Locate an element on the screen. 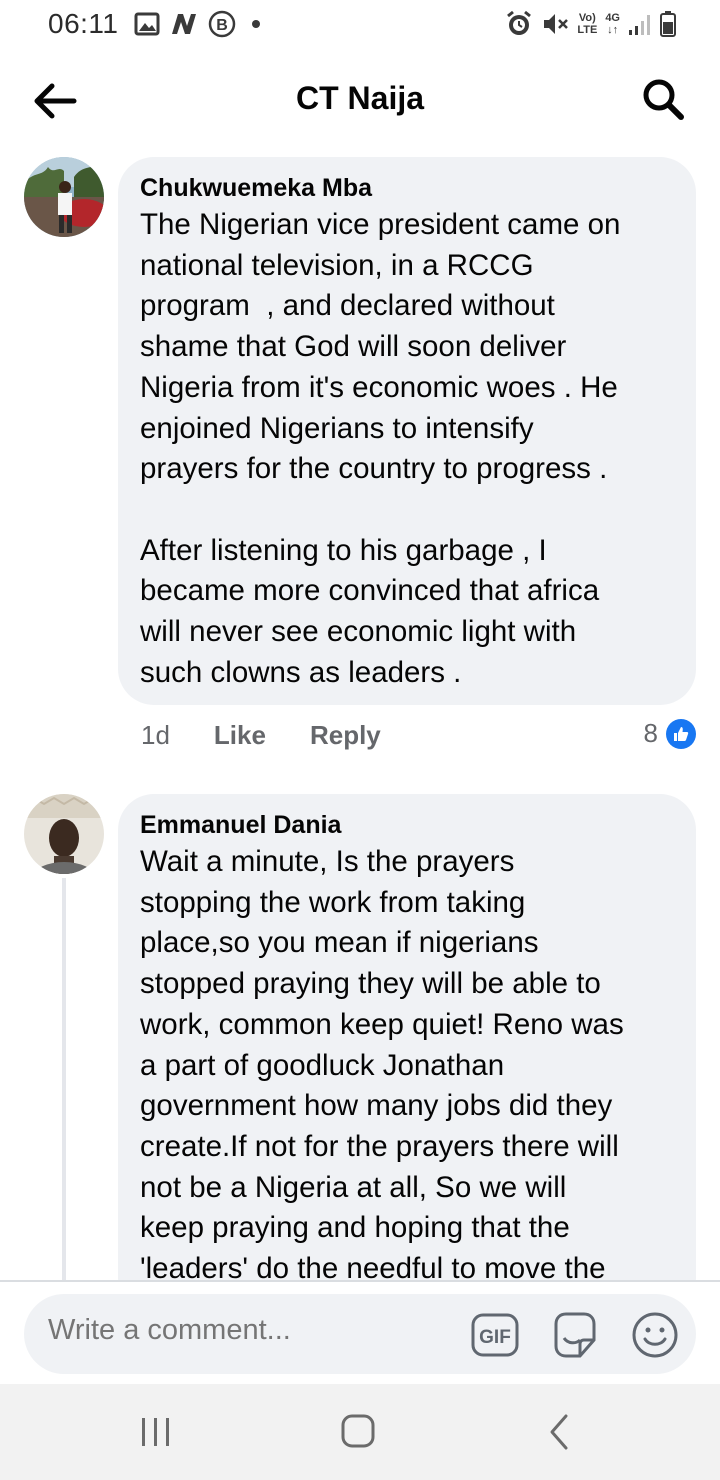 Image resolution: width=720 pixels, height=1480 pixels. b-icon: B is located at coordinates (222, 24).